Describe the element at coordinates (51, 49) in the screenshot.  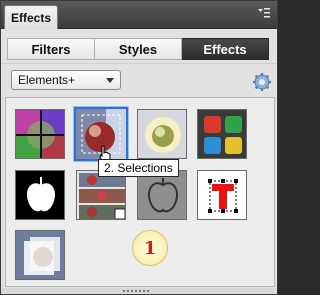
I see `tab-filters: Filters` at that location.